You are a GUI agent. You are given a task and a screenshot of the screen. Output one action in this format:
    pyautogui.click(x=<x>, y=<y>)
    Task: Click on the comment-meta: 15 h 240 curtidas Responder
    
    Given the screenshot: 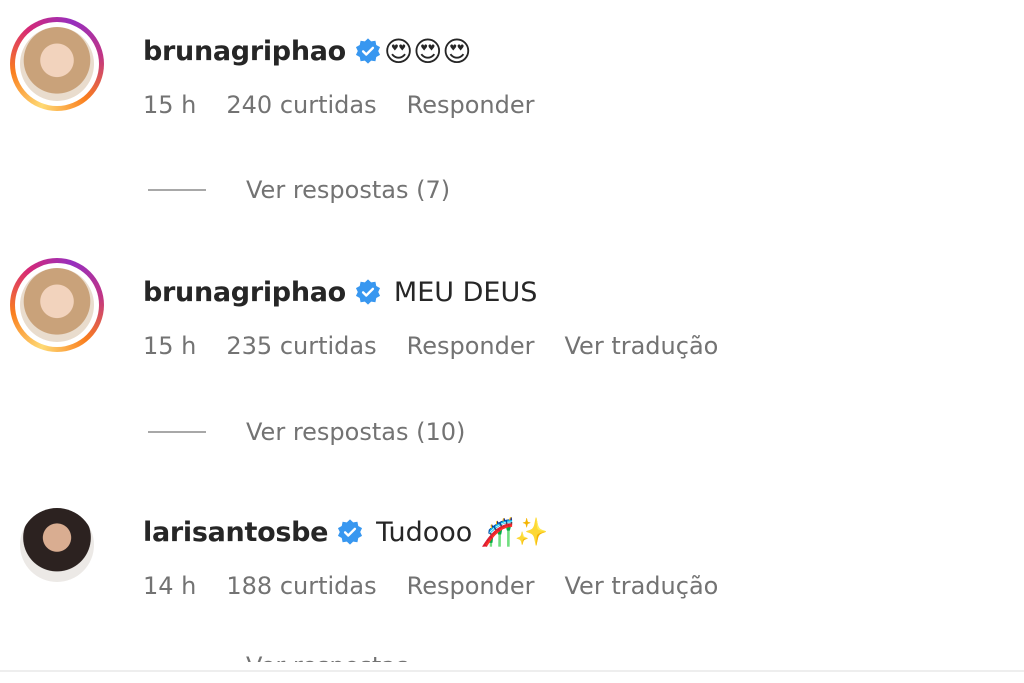 What is the action you would take?
    pyautogui.click(x=354, y=105)
    